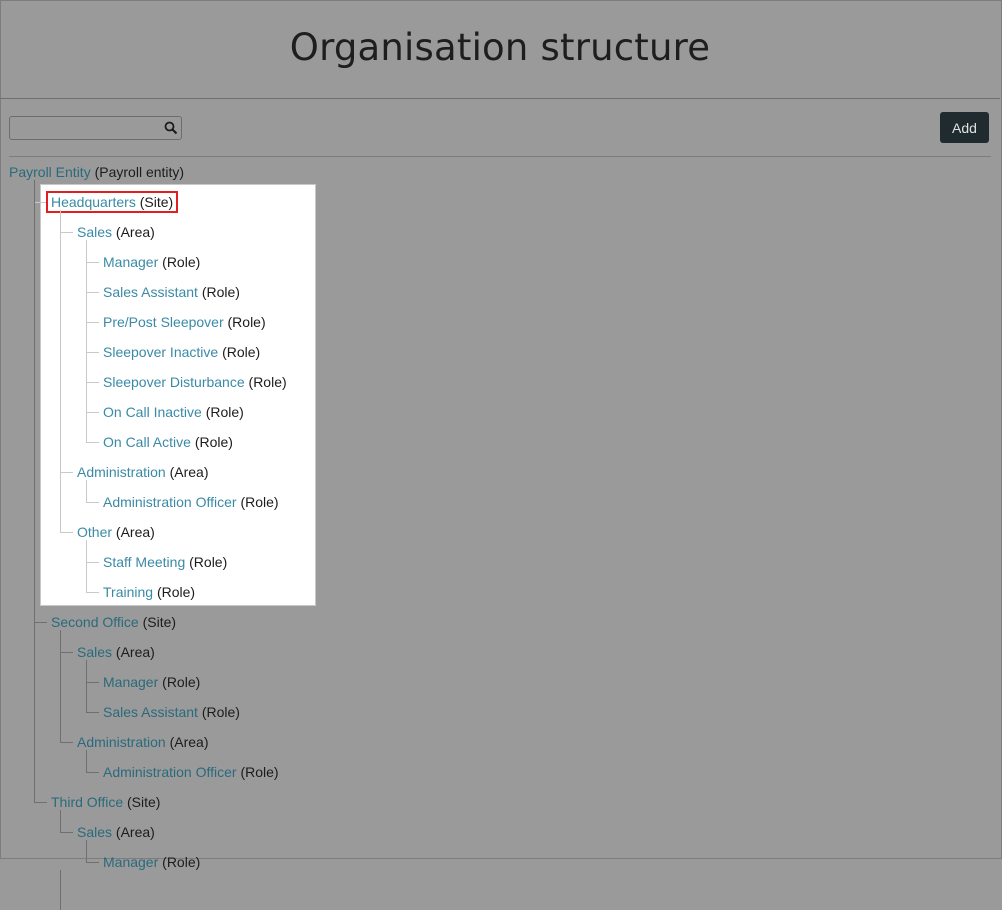 The image size is (1002, 910). I want to click on tree-node-role: Administration Officer (Role), so click(191, 502).